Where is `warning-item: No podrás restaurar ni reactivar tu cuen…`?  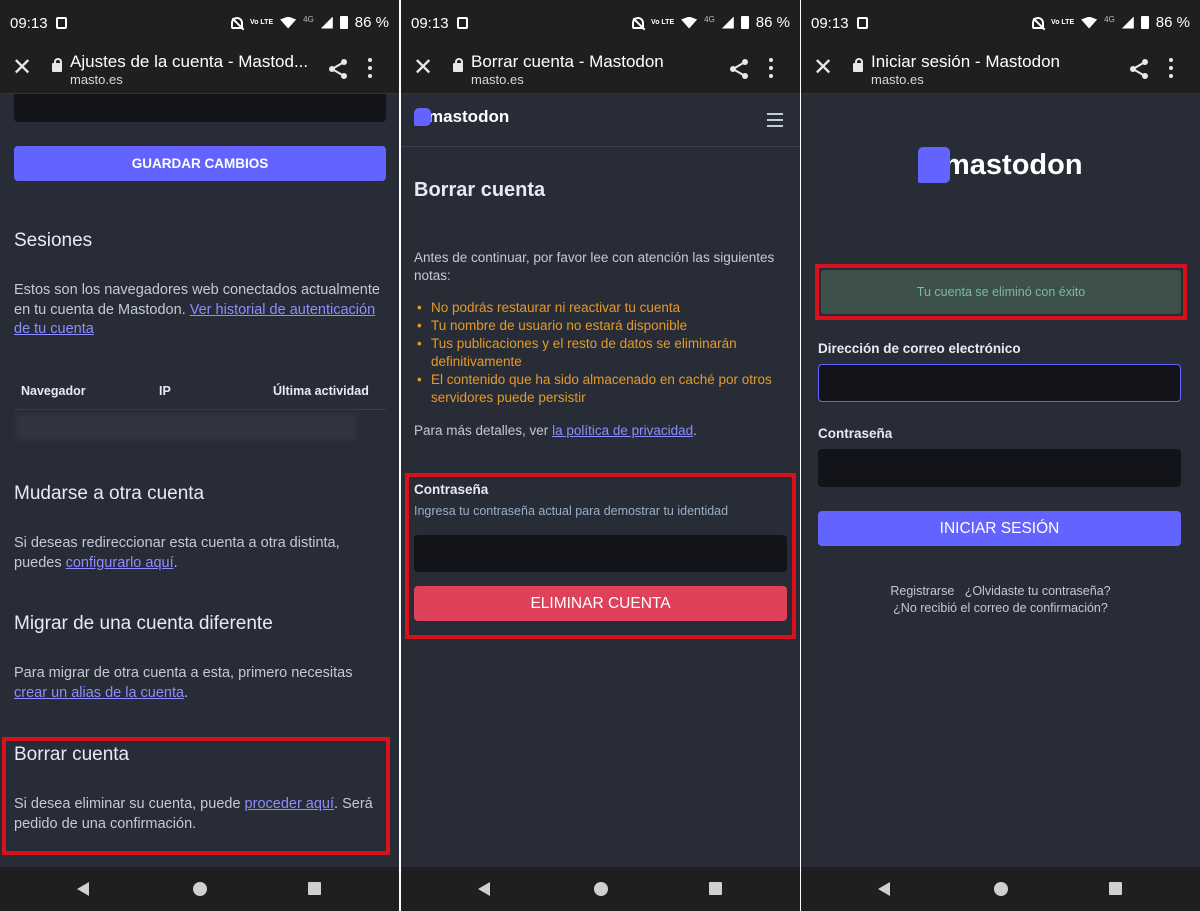 warning-item: No podrás restaurar ni reactivar tu cuen… is located at coordinates (601, 308).